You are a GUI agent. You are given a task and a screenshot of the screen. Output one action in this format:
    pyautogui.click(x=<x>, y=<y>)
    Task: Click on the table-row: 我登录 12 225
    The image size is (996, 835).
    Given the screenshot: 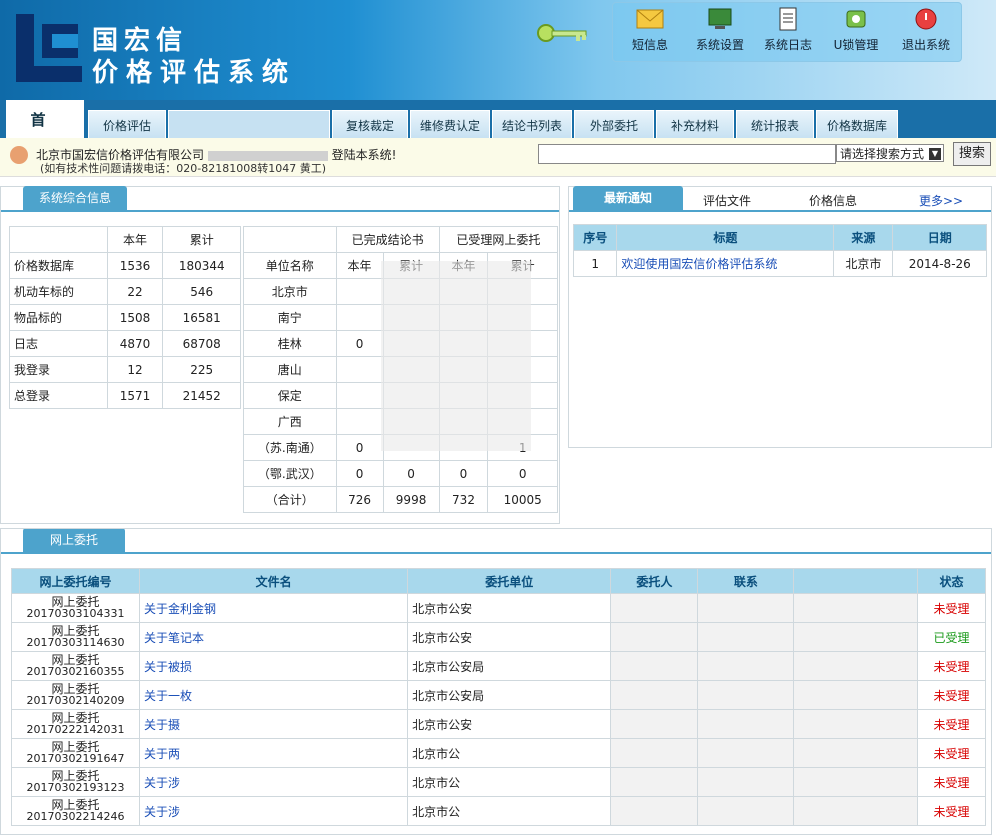 What is the action you would take?
    pyautogui.click(x=125, y=369)
    